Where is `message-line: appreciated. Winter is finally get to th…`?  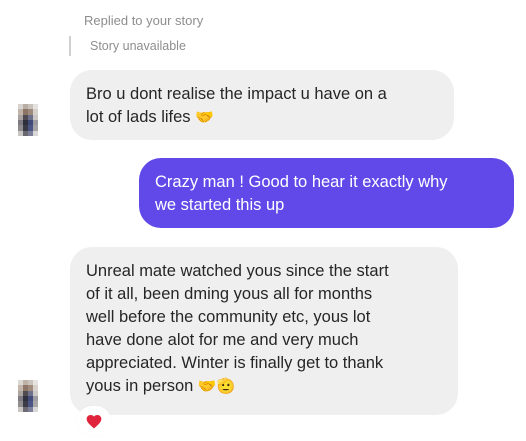
message-line: appreciated. Winter is finally get to th… is located at coordinates (235, 363).